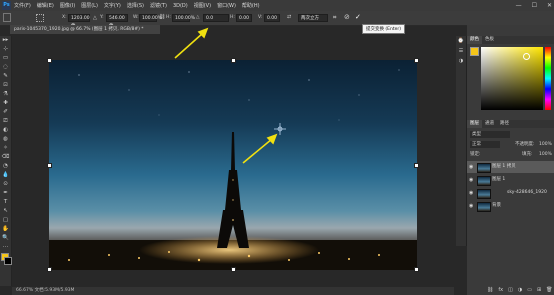  What do you see at coordinates (89, 5) in the screenshot?
I see `menu-layer: 图层(L)` at bounding box center [89, 5].